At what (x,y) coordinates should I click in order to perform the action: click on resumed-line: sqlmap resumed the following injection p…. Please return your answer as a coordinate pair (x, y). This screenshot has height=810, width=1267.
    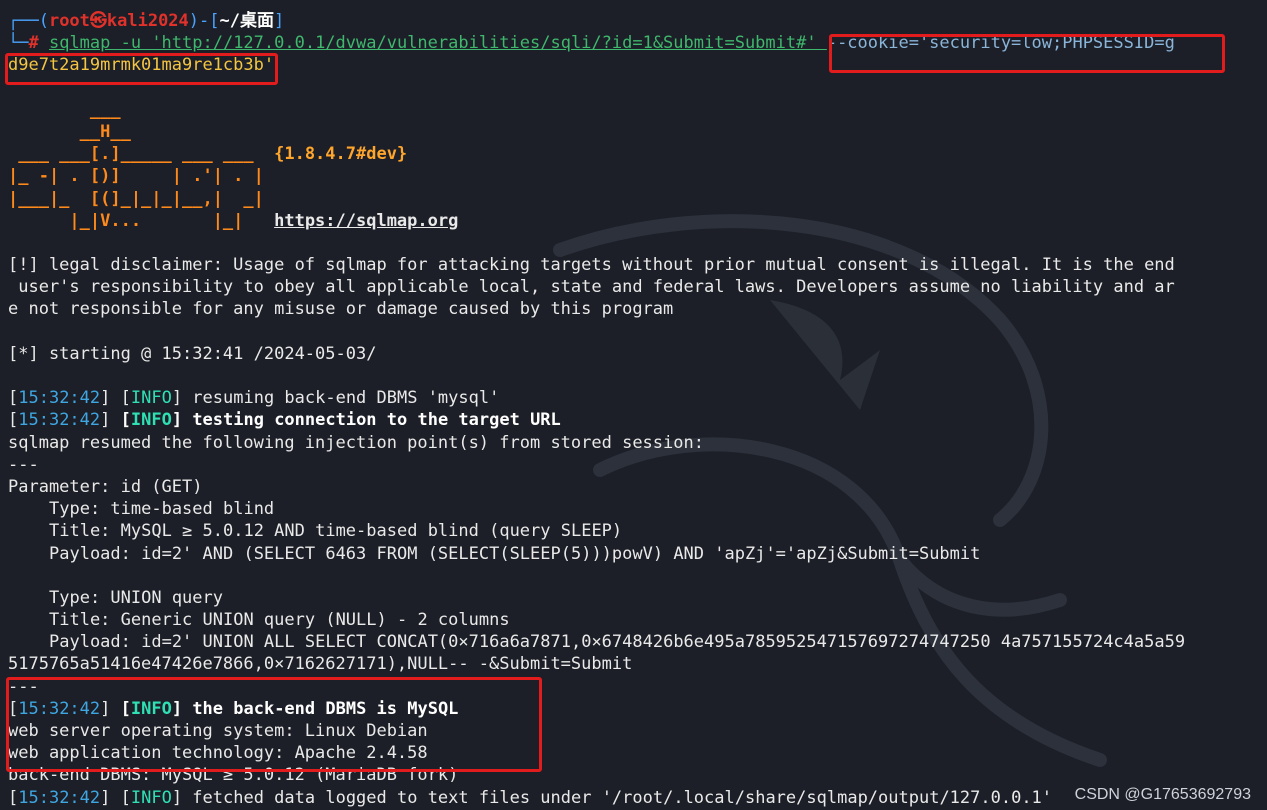
    Looking at the image, I should click on (356, 442).